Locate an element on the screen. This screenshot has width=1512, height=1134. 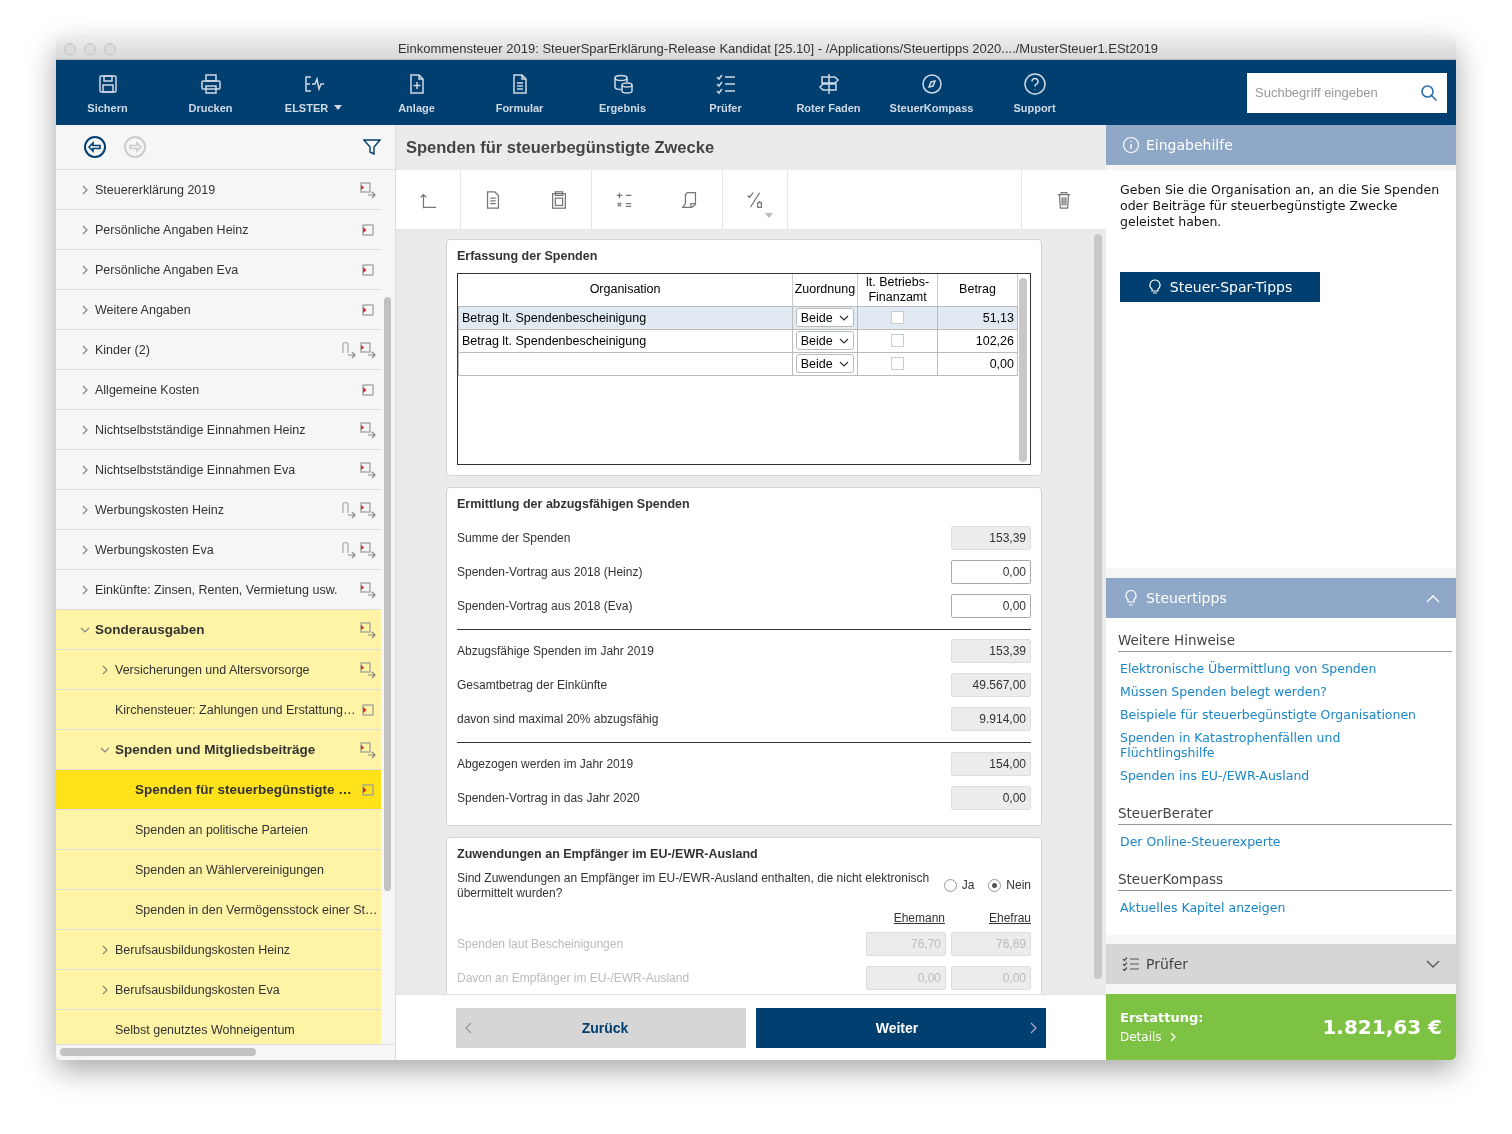
toolbar-button: SteuerKompass is located at coordinates (931, 92).